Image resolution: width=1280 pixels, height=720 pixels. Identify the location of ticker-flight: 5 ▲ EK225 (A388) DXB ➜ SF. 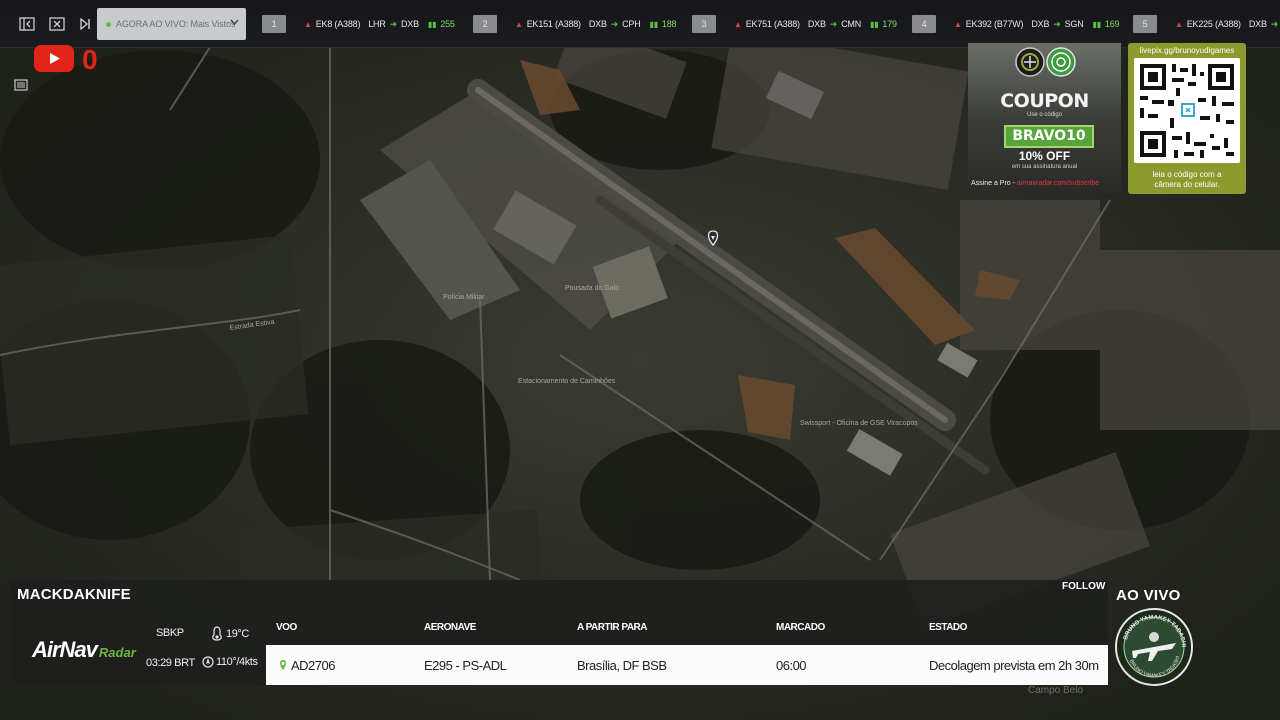
(1206, 24).